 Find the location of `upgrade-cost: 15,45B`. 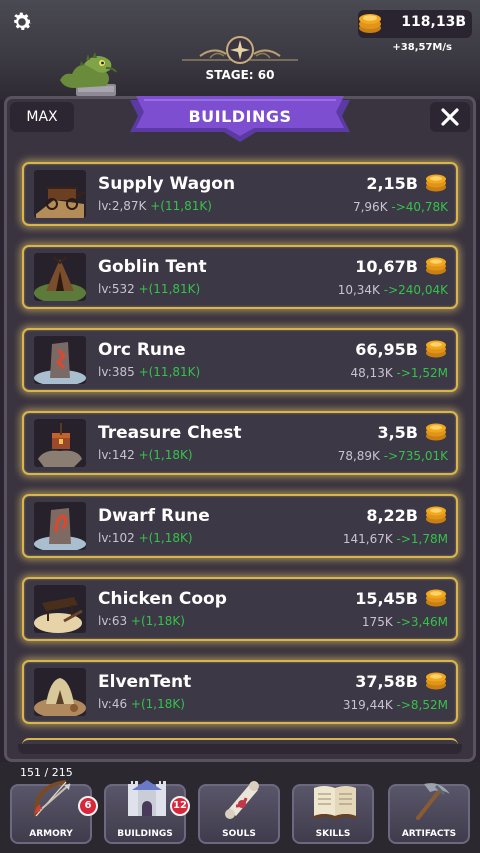

upgrade-cost: 15,45B is located at coordinates (386, 598).